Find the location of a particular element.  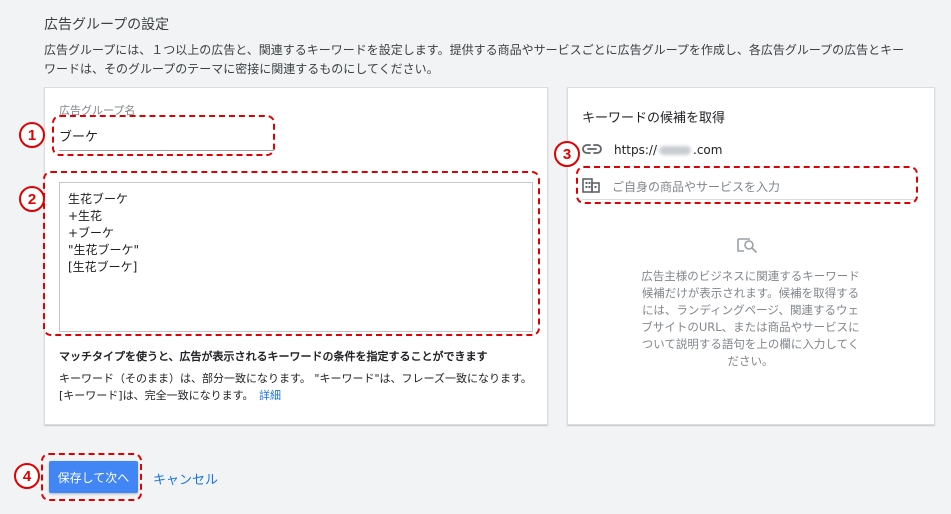

save-and-continue-button: 保存して次へ is located at coordinates (93, 477).